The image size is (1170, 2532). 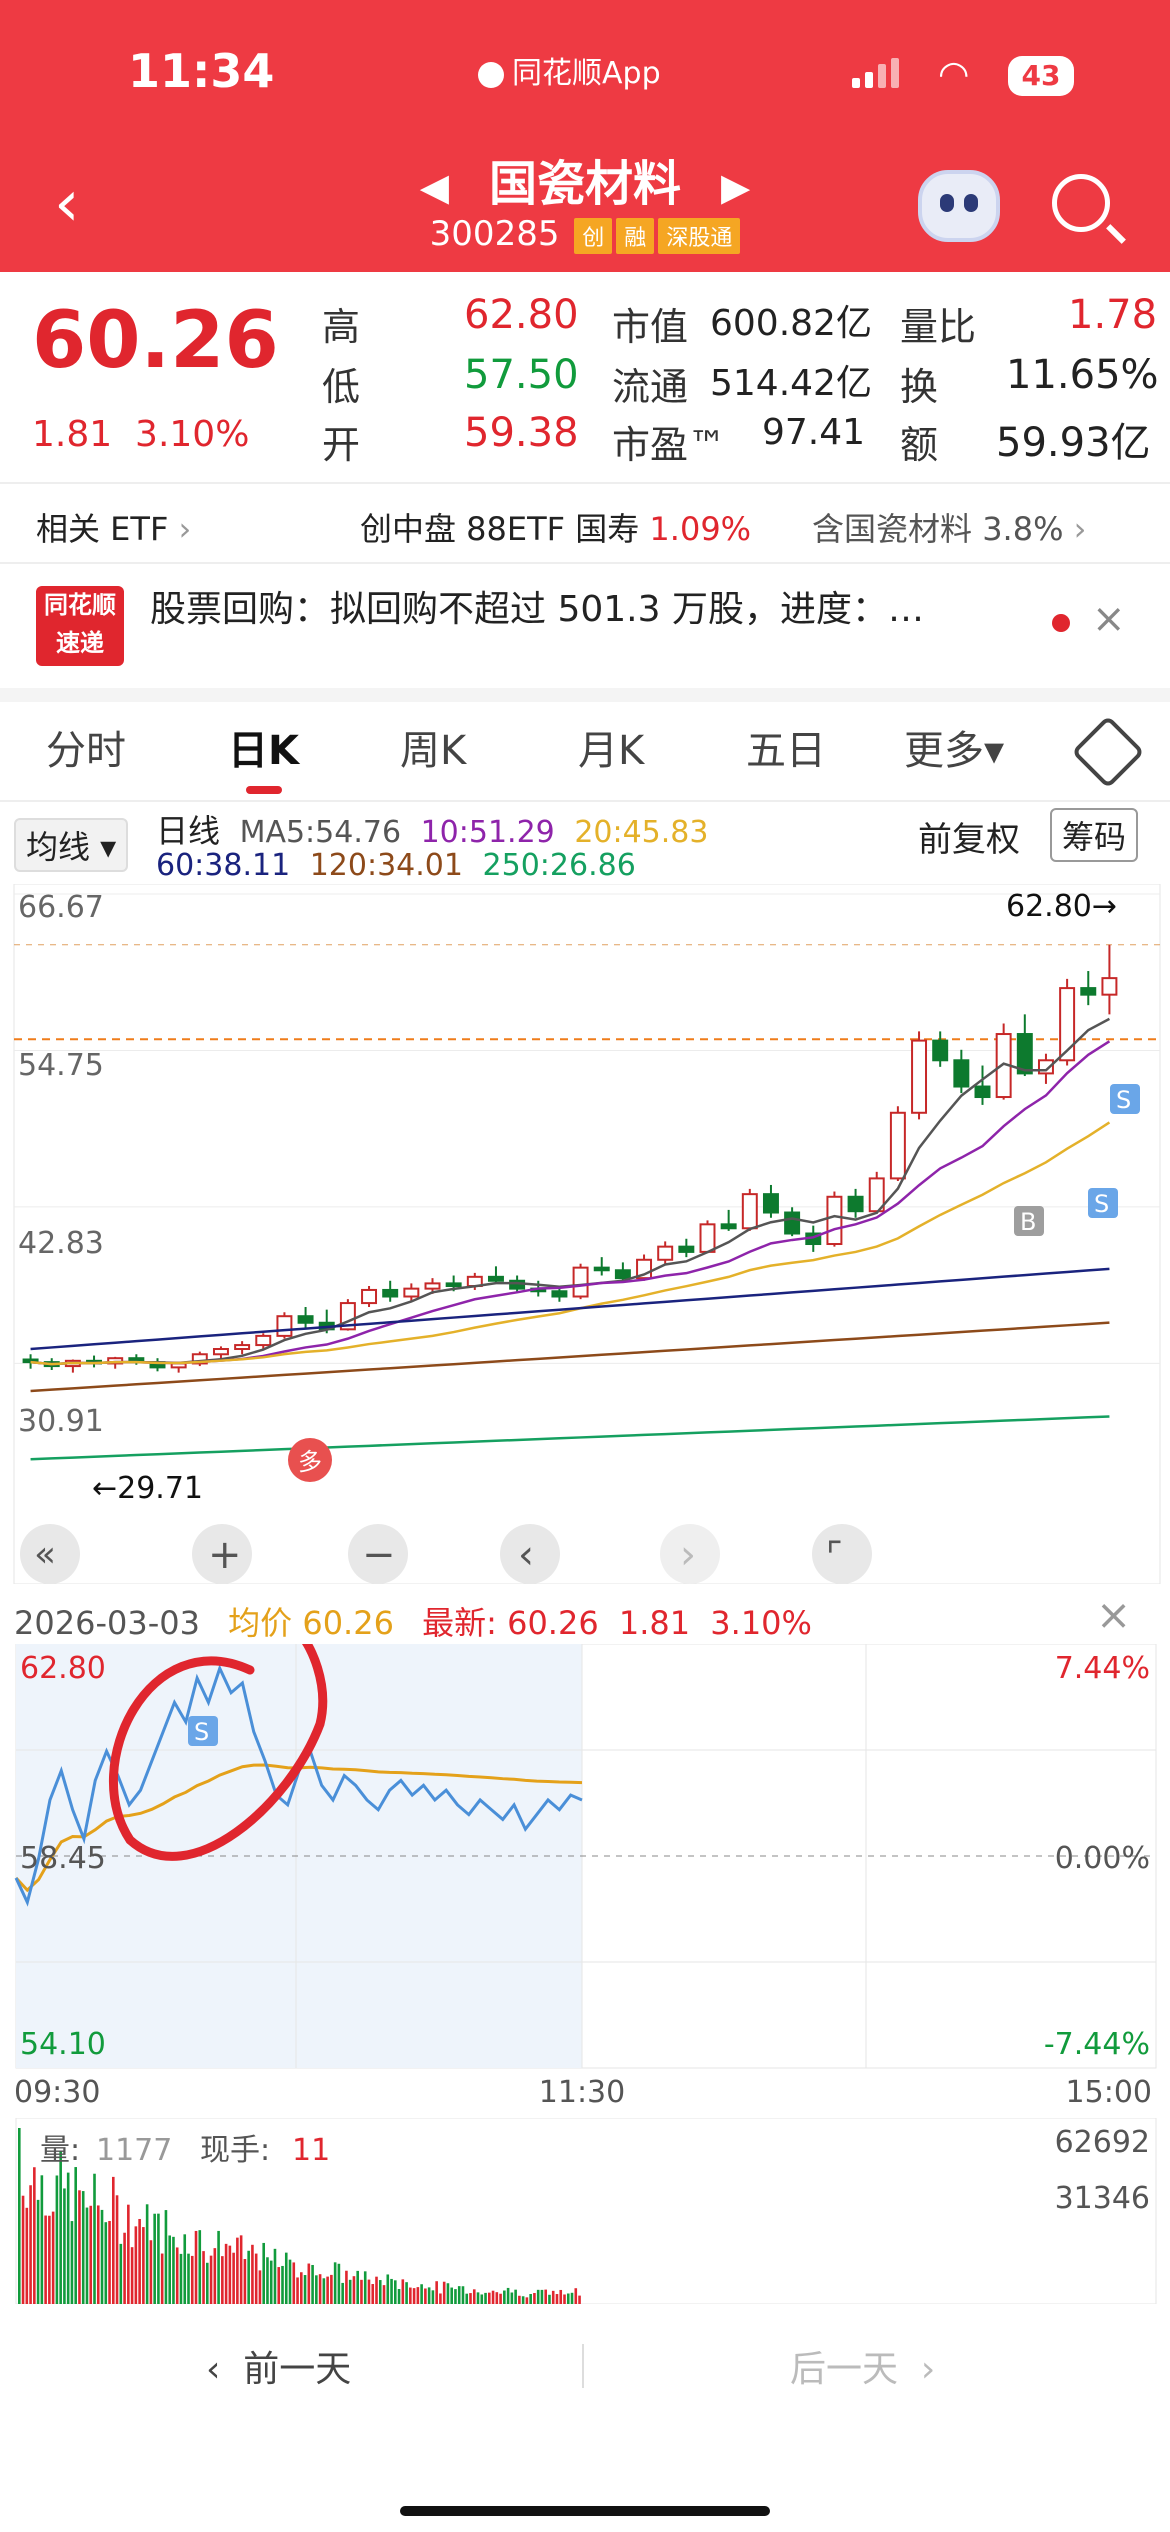 I want to click on prev-stock-icon: ◀, so click(x=434, y=187).